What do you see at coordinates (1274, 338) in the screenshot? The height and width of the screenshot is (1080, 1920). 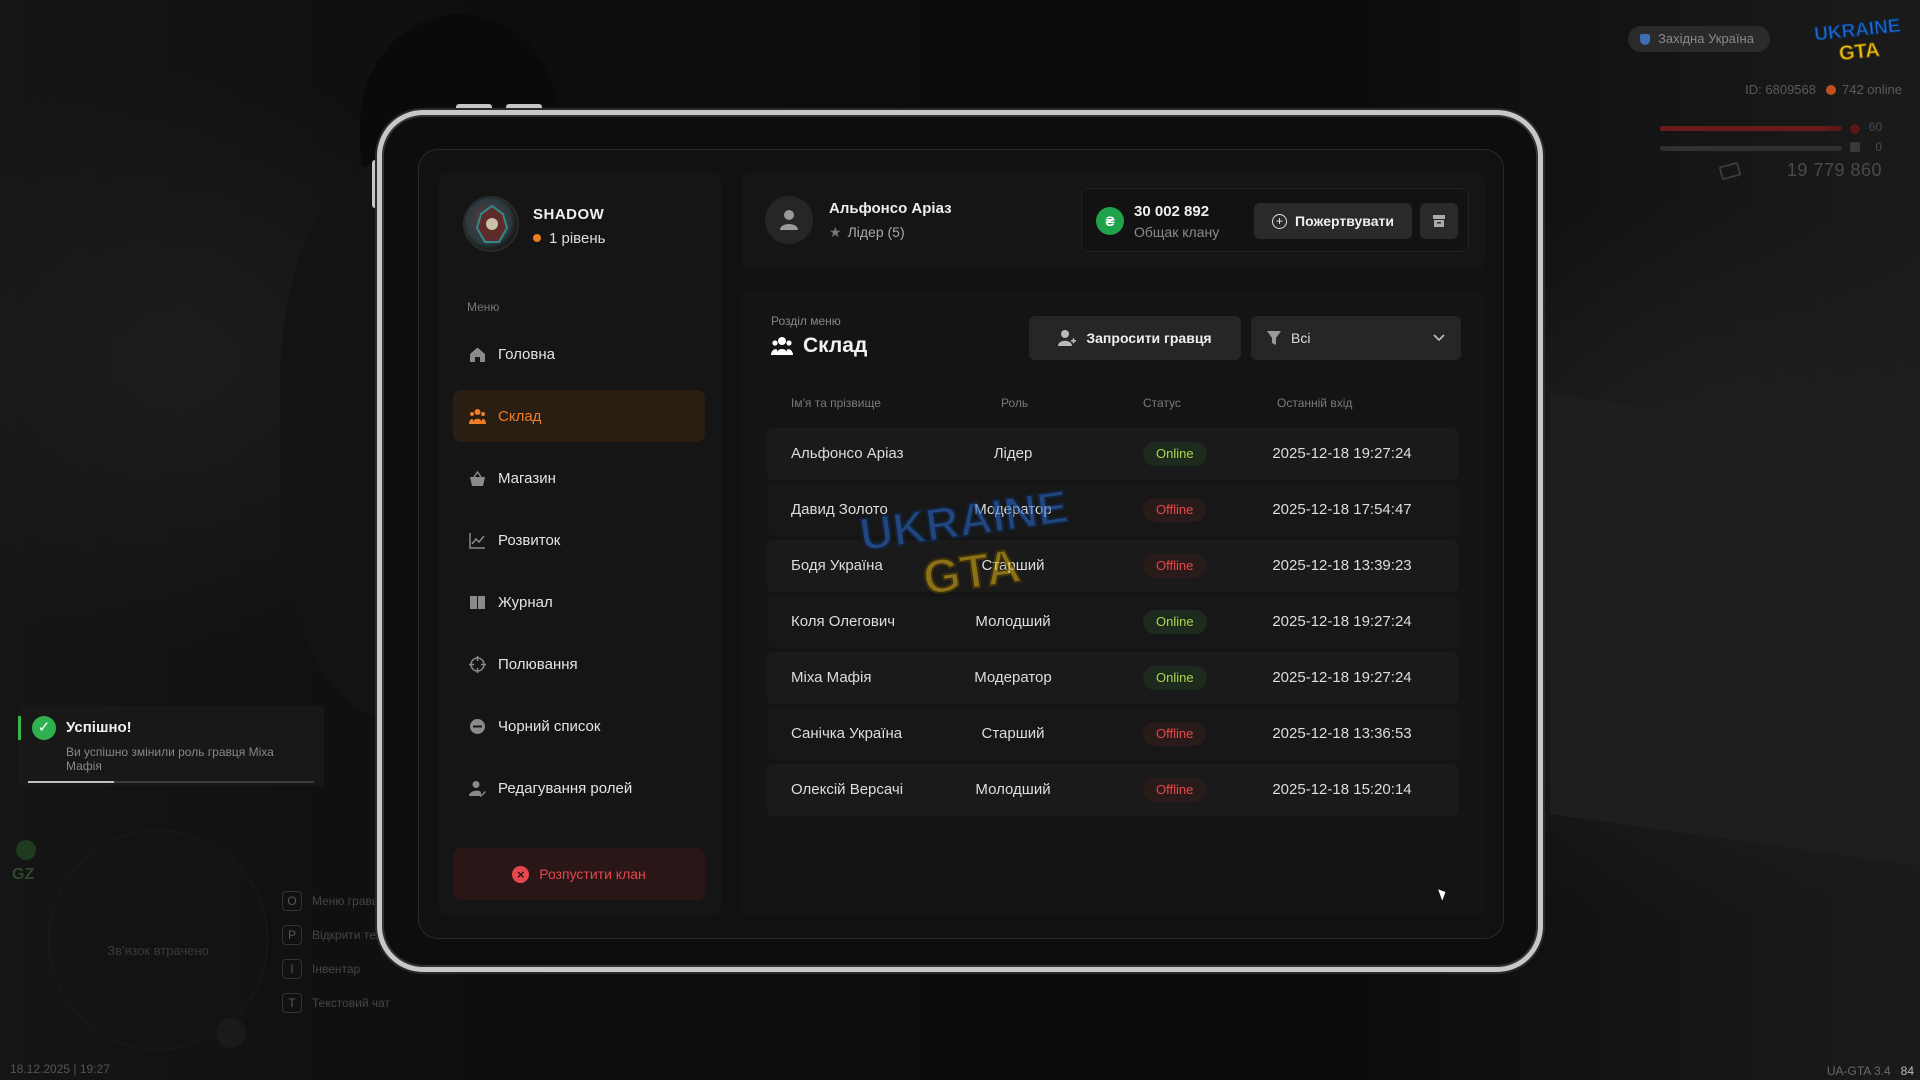 I see `filter-icon` at bounding box center [1274, 338].